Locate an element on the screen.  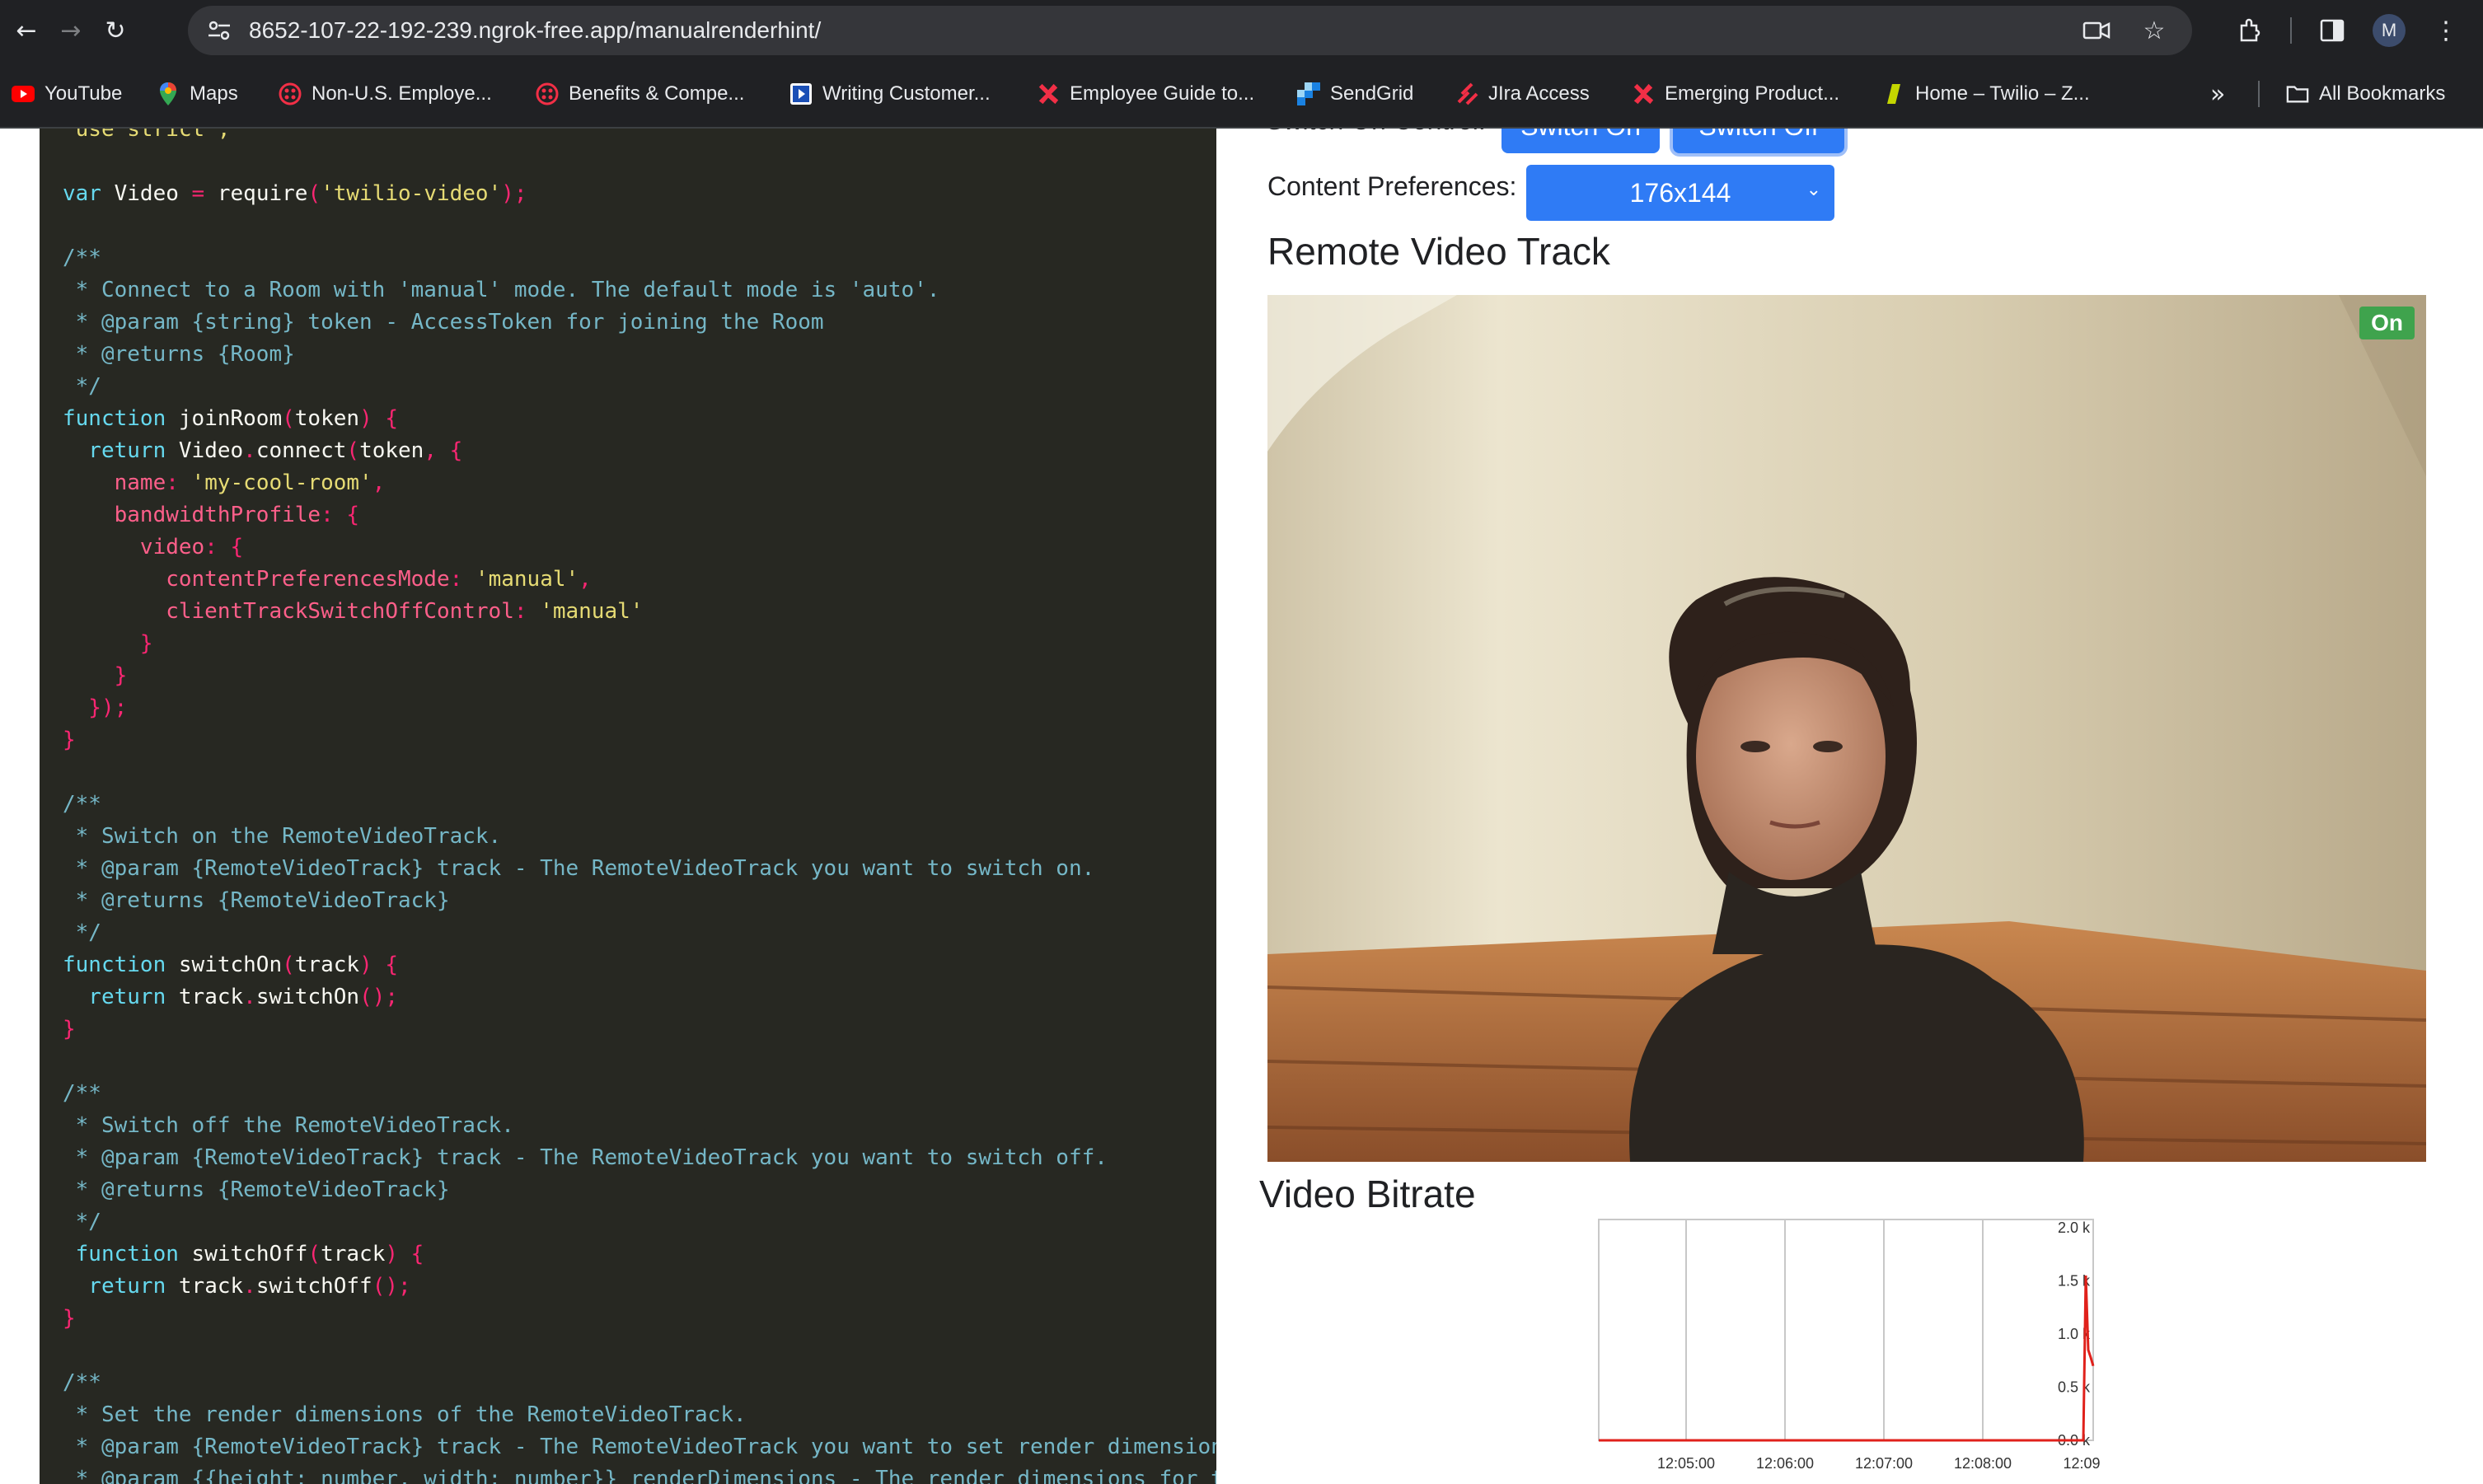
bookmark-label: SendGrid is located at coordinates (1372, 94).